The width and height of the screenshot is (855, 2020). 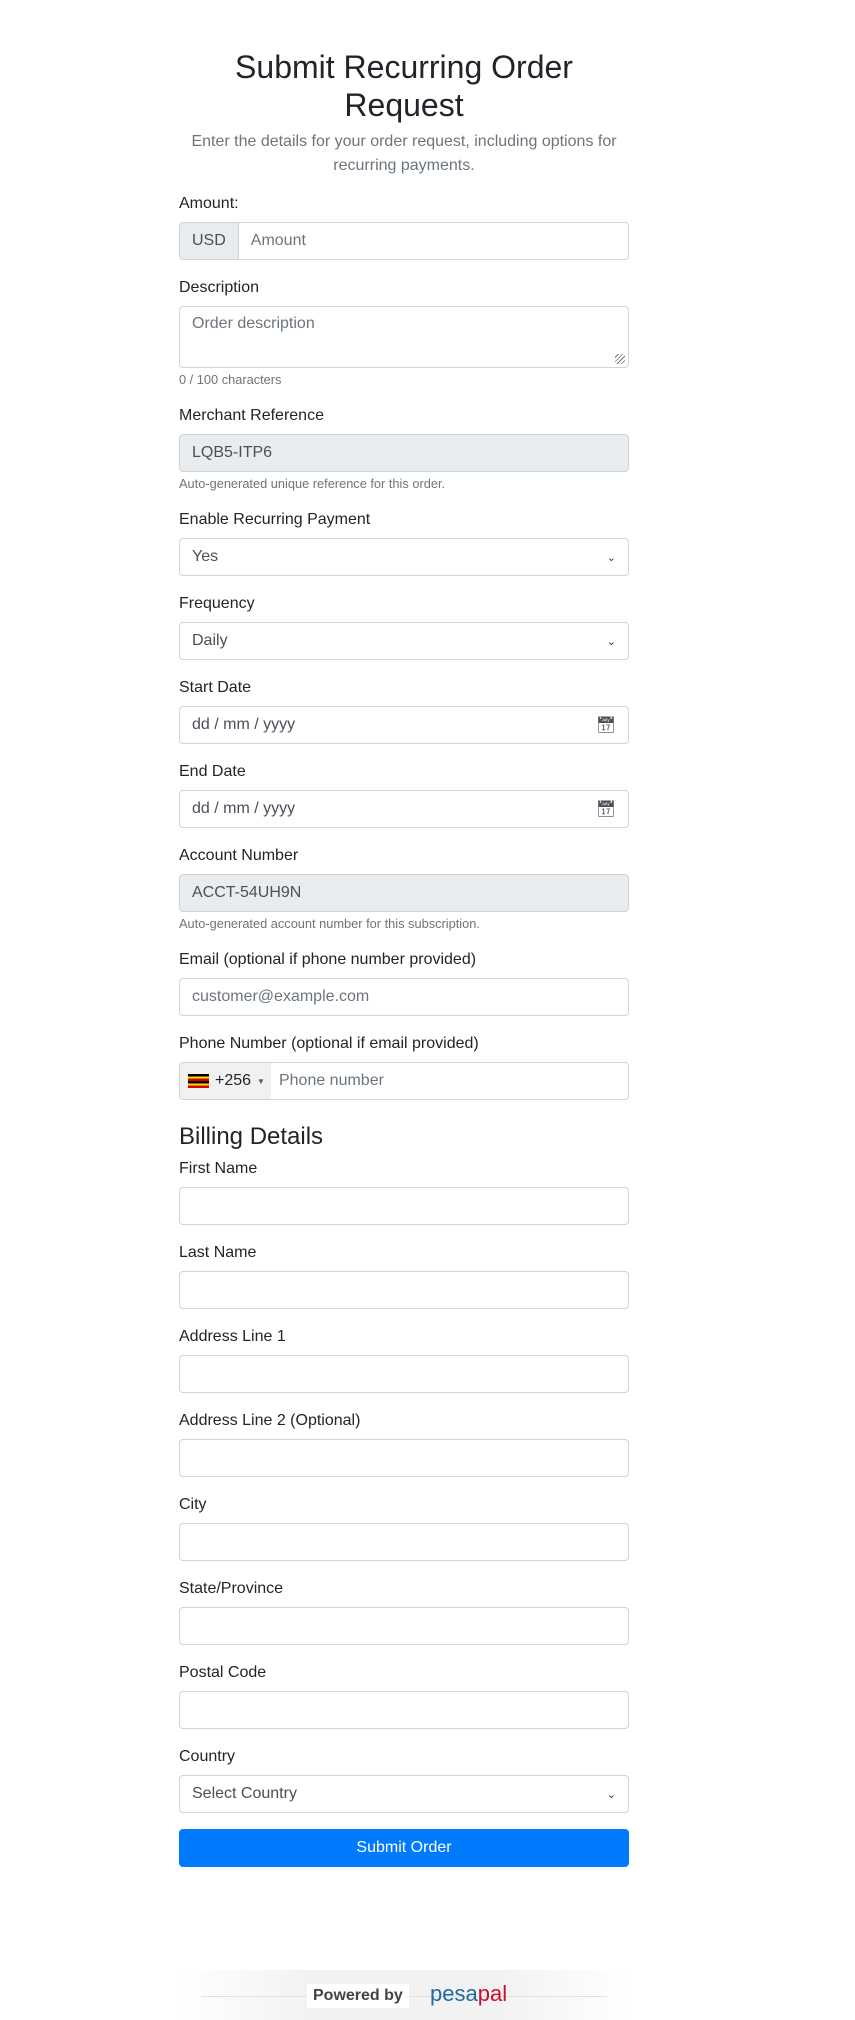 I want to click on caret-down-icon: ▼, so click(x=261, y=1081).